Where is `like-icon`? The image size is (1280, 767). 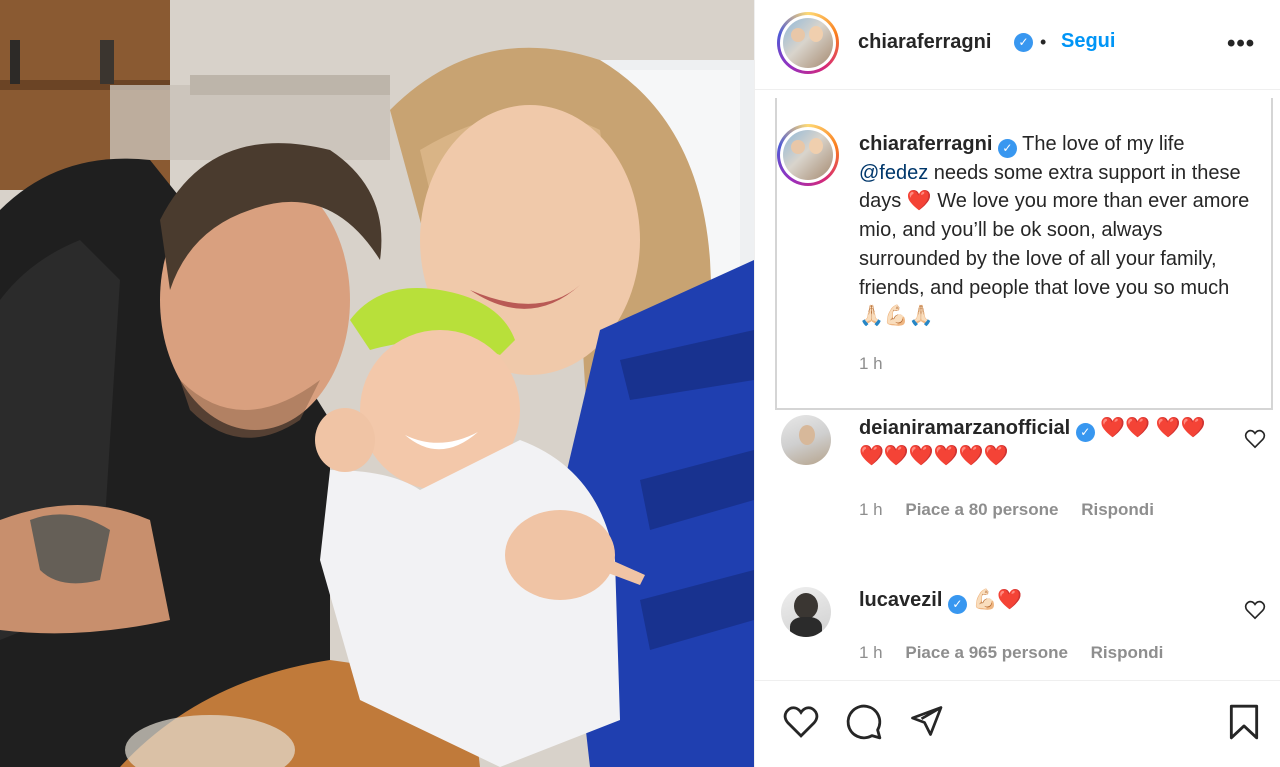 like-icon is located at coordinates (801, 722).